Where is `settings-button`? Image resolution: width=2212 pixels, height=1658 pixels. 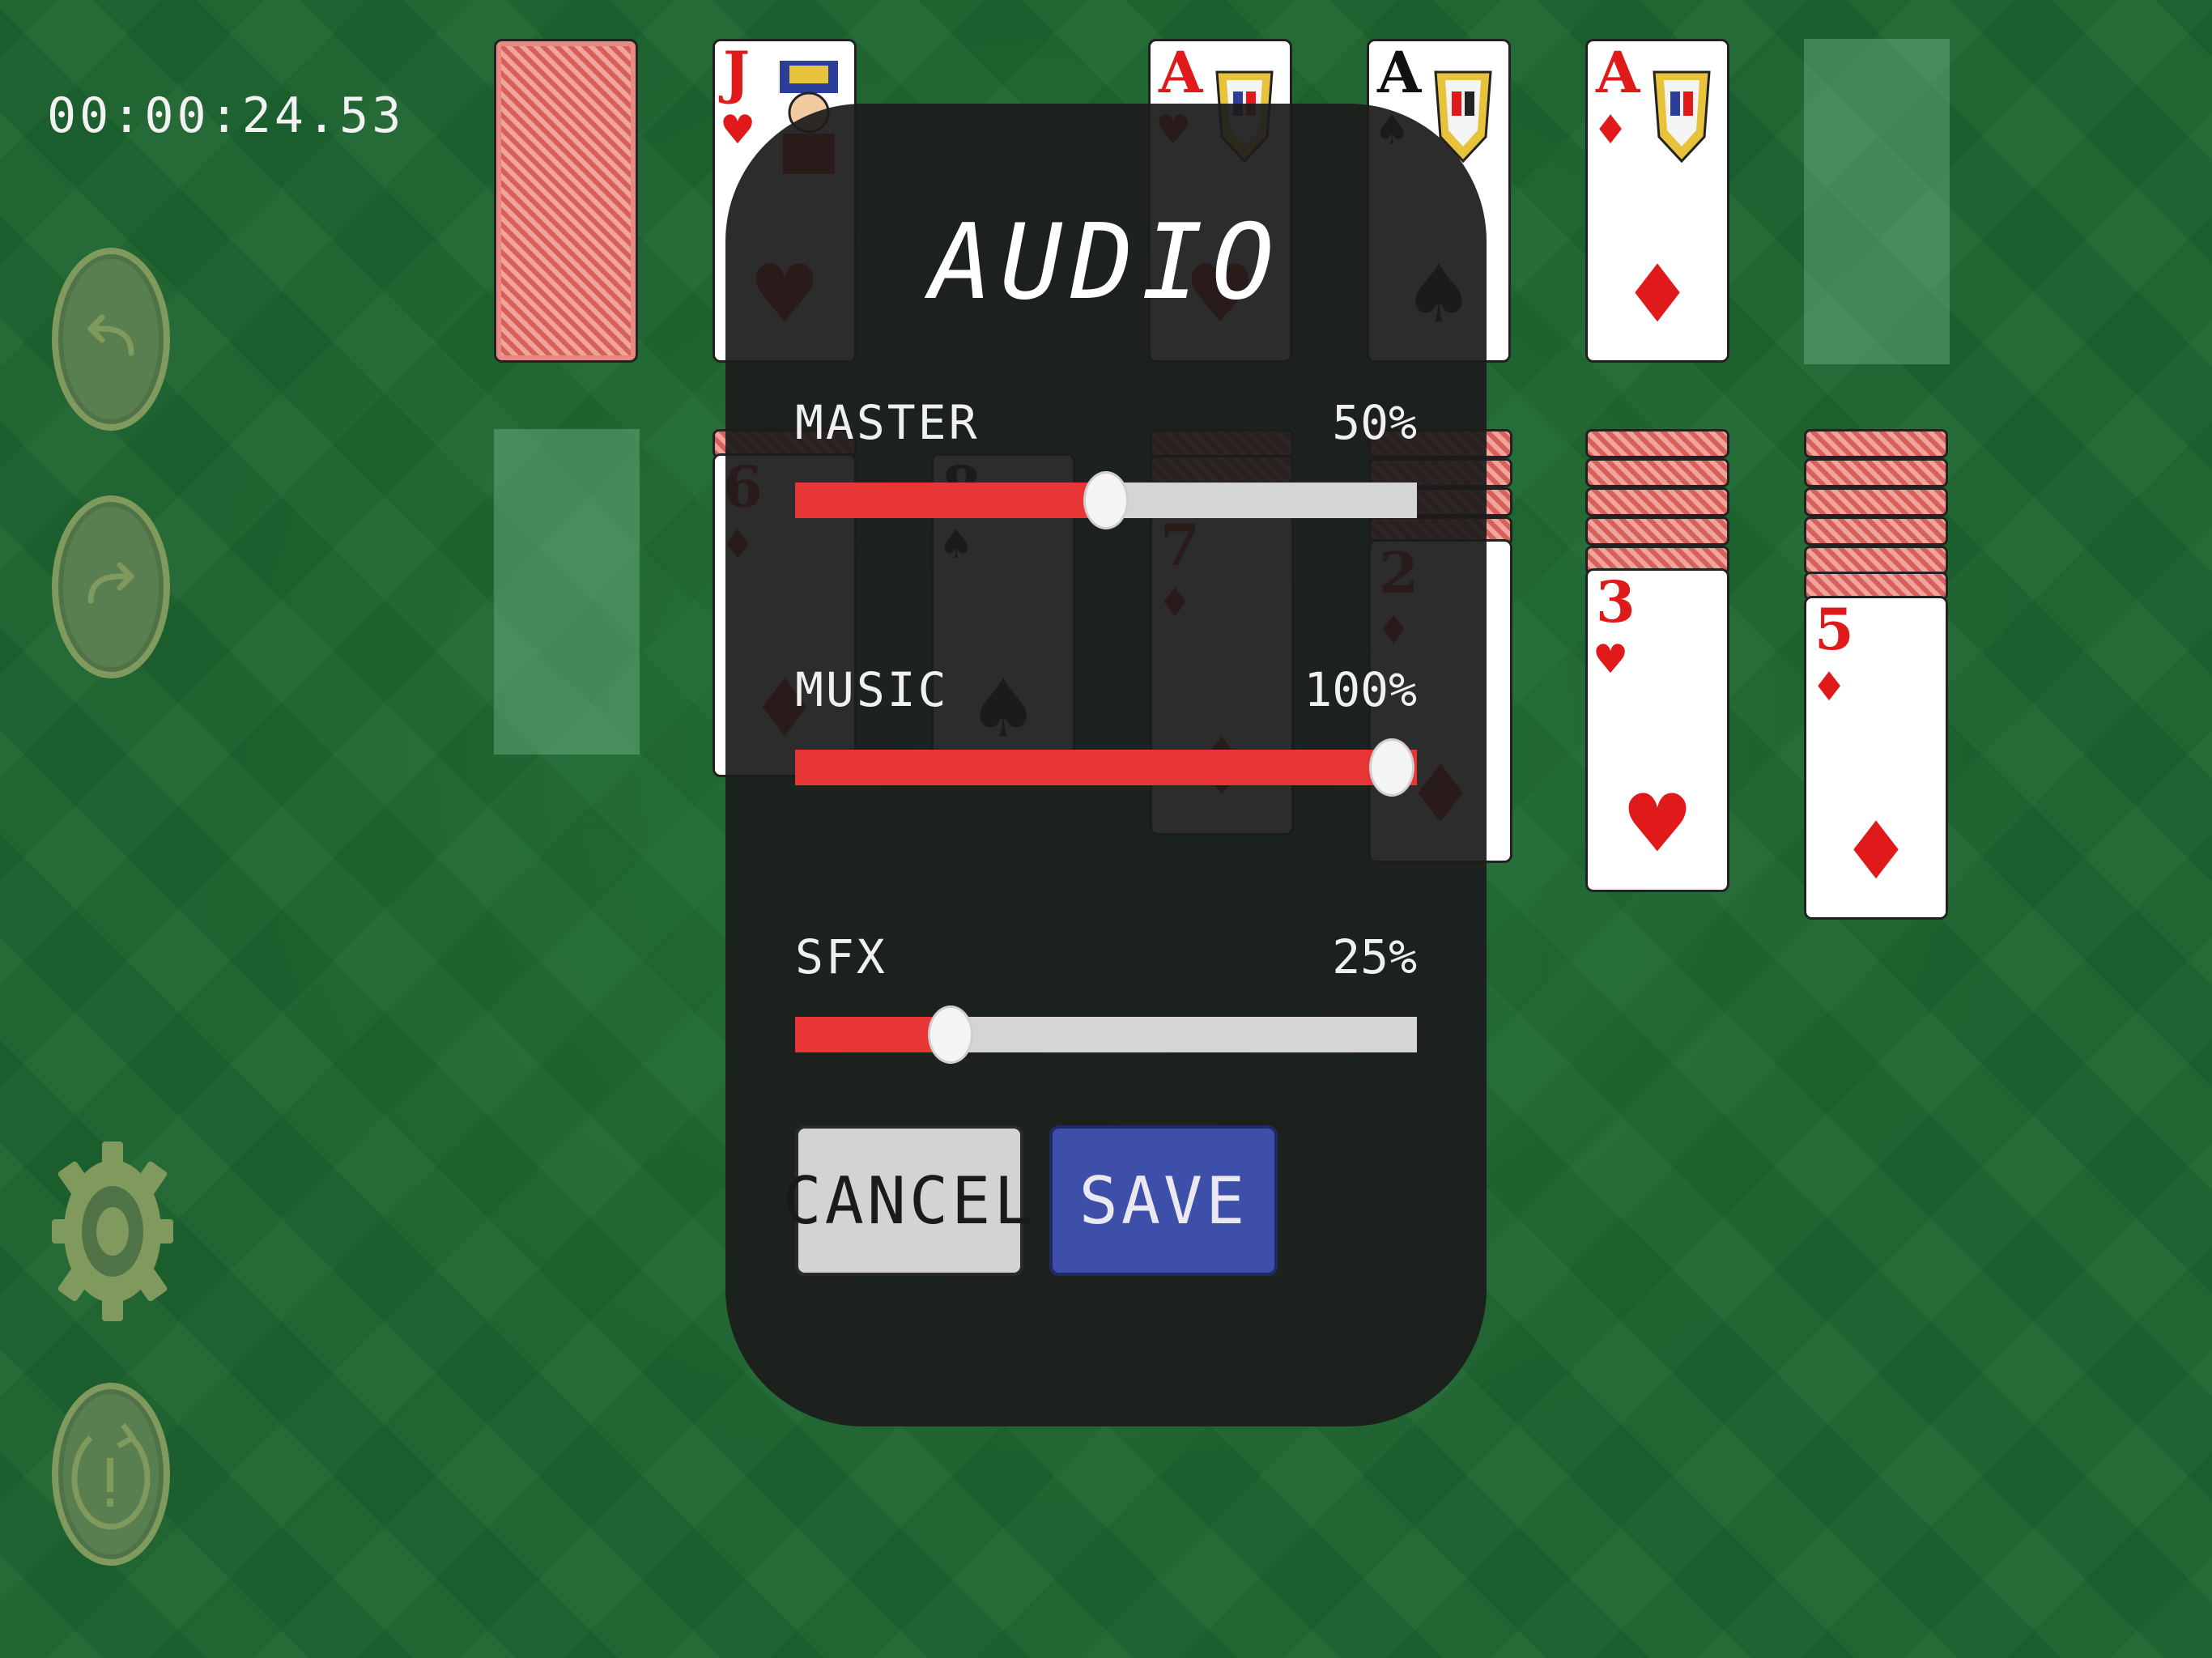
settings-button is located at coordinates (113, 1233).